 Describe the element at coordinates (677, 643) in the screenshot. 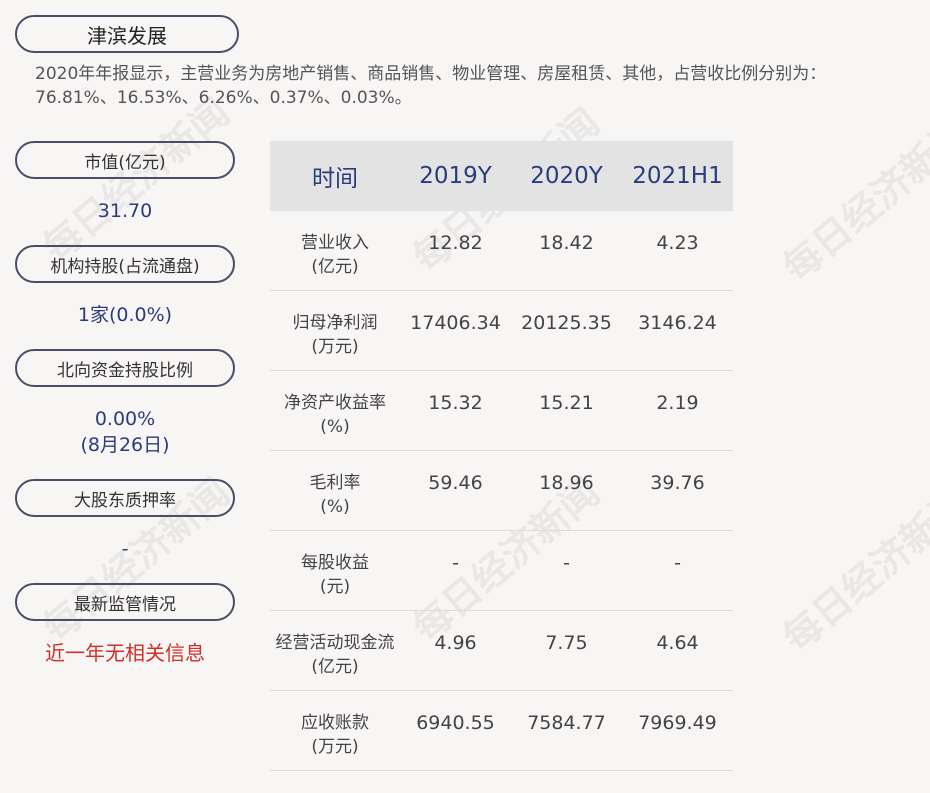

I see `row-value: 4.64` at that location.